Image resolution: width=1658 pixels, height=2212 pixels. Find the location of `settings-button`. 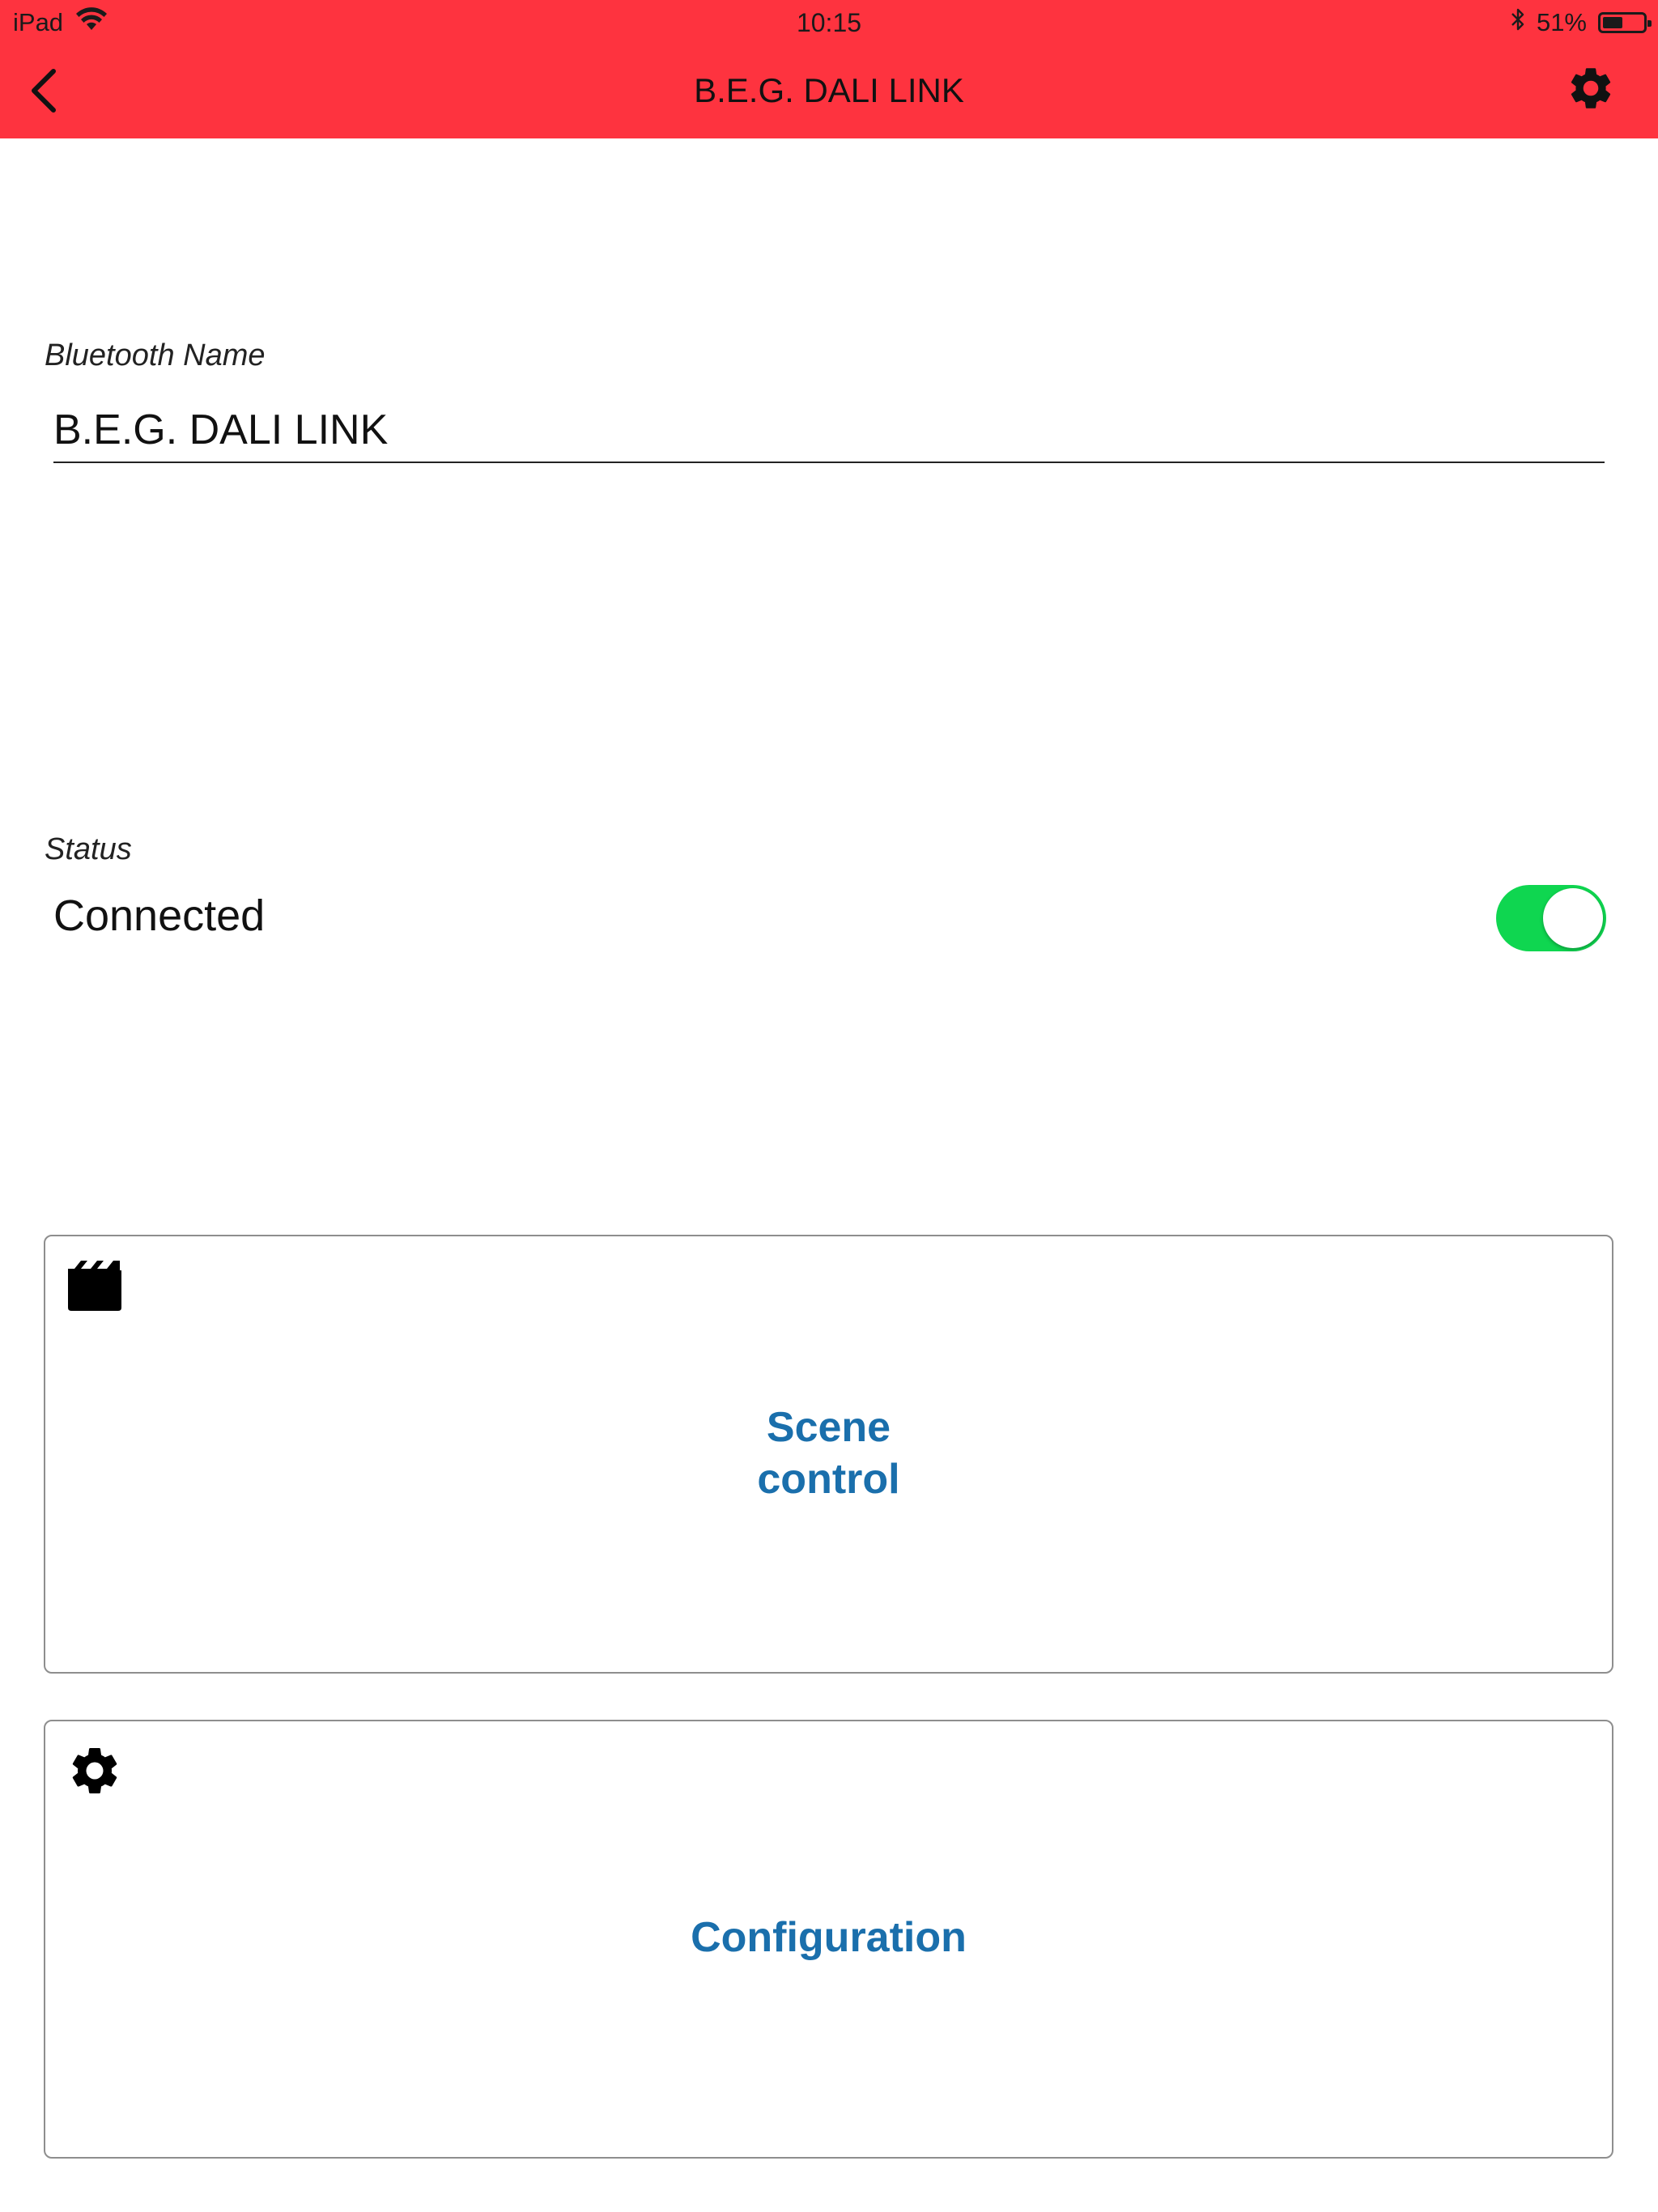

settings-button is located at coordinates (1591, 88).